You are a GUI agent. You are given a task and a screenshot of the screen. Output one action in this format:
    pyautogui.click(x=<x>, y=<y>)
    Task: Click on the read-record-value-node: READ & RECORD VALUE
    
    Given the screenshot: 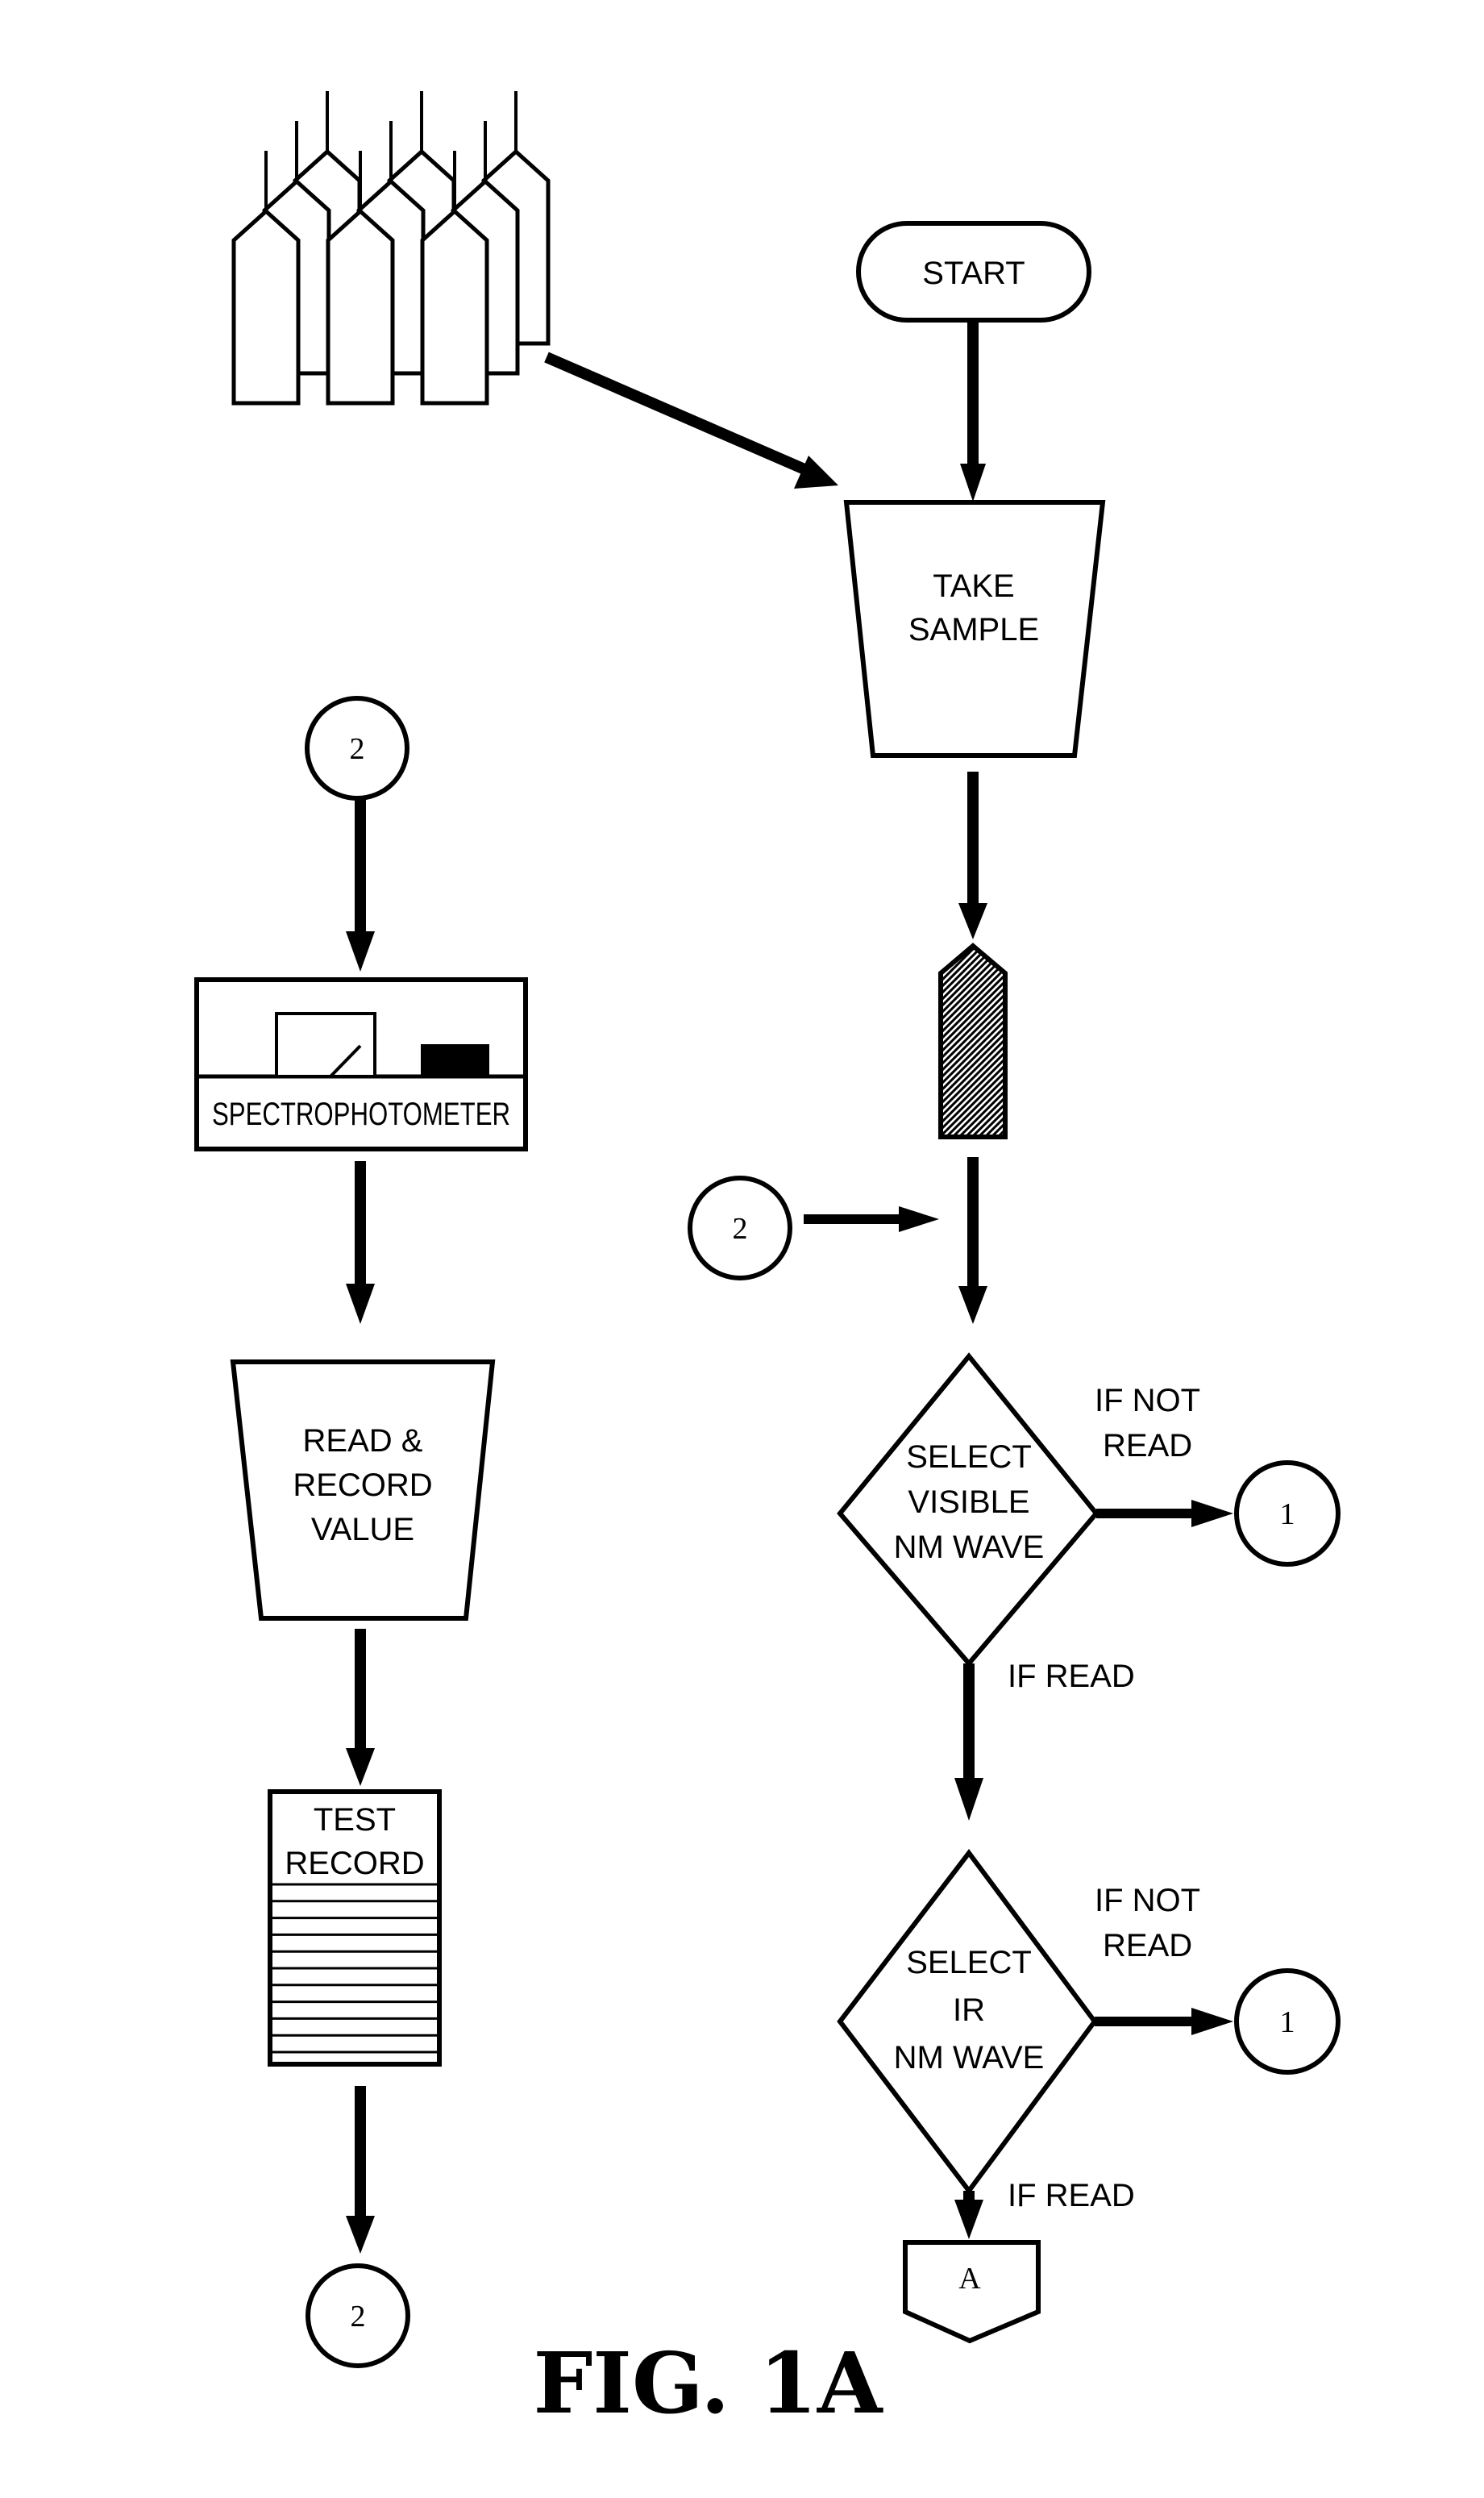 What is the action you would take?
    pyautogui.click(x=363, y=1490)
    